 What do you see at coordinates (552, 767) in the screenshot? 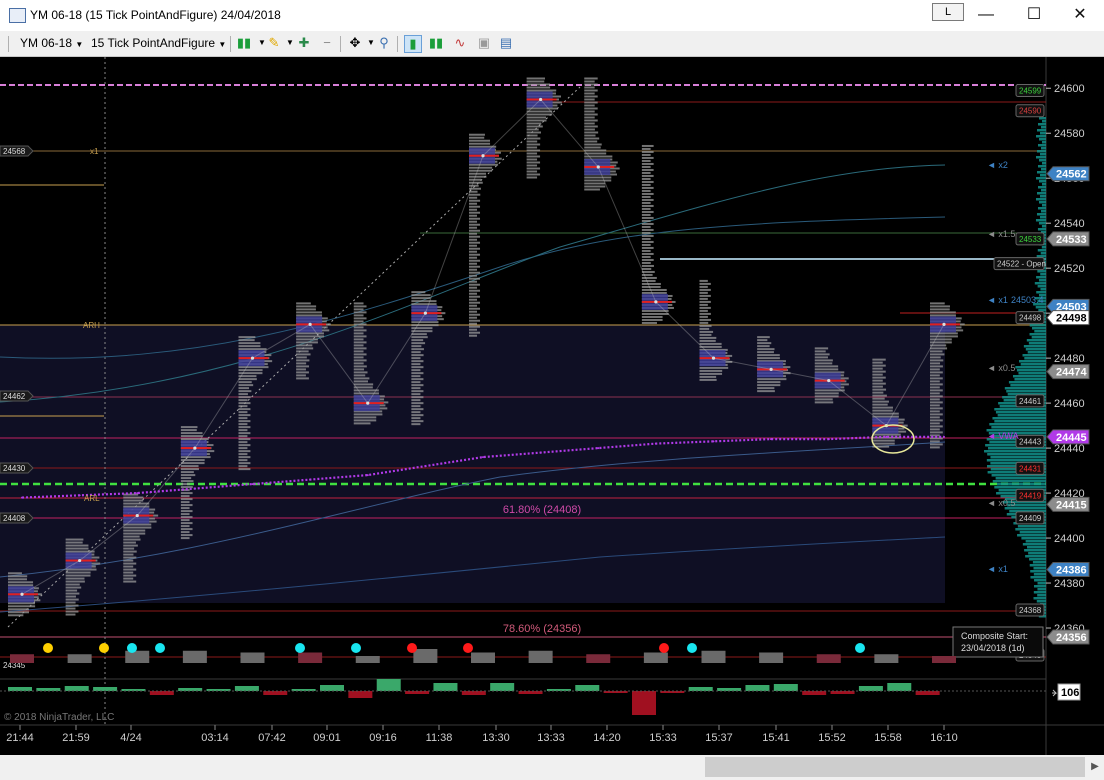
I see `horizontal-scrollbar: ▶` at bounding box center [552, 767].